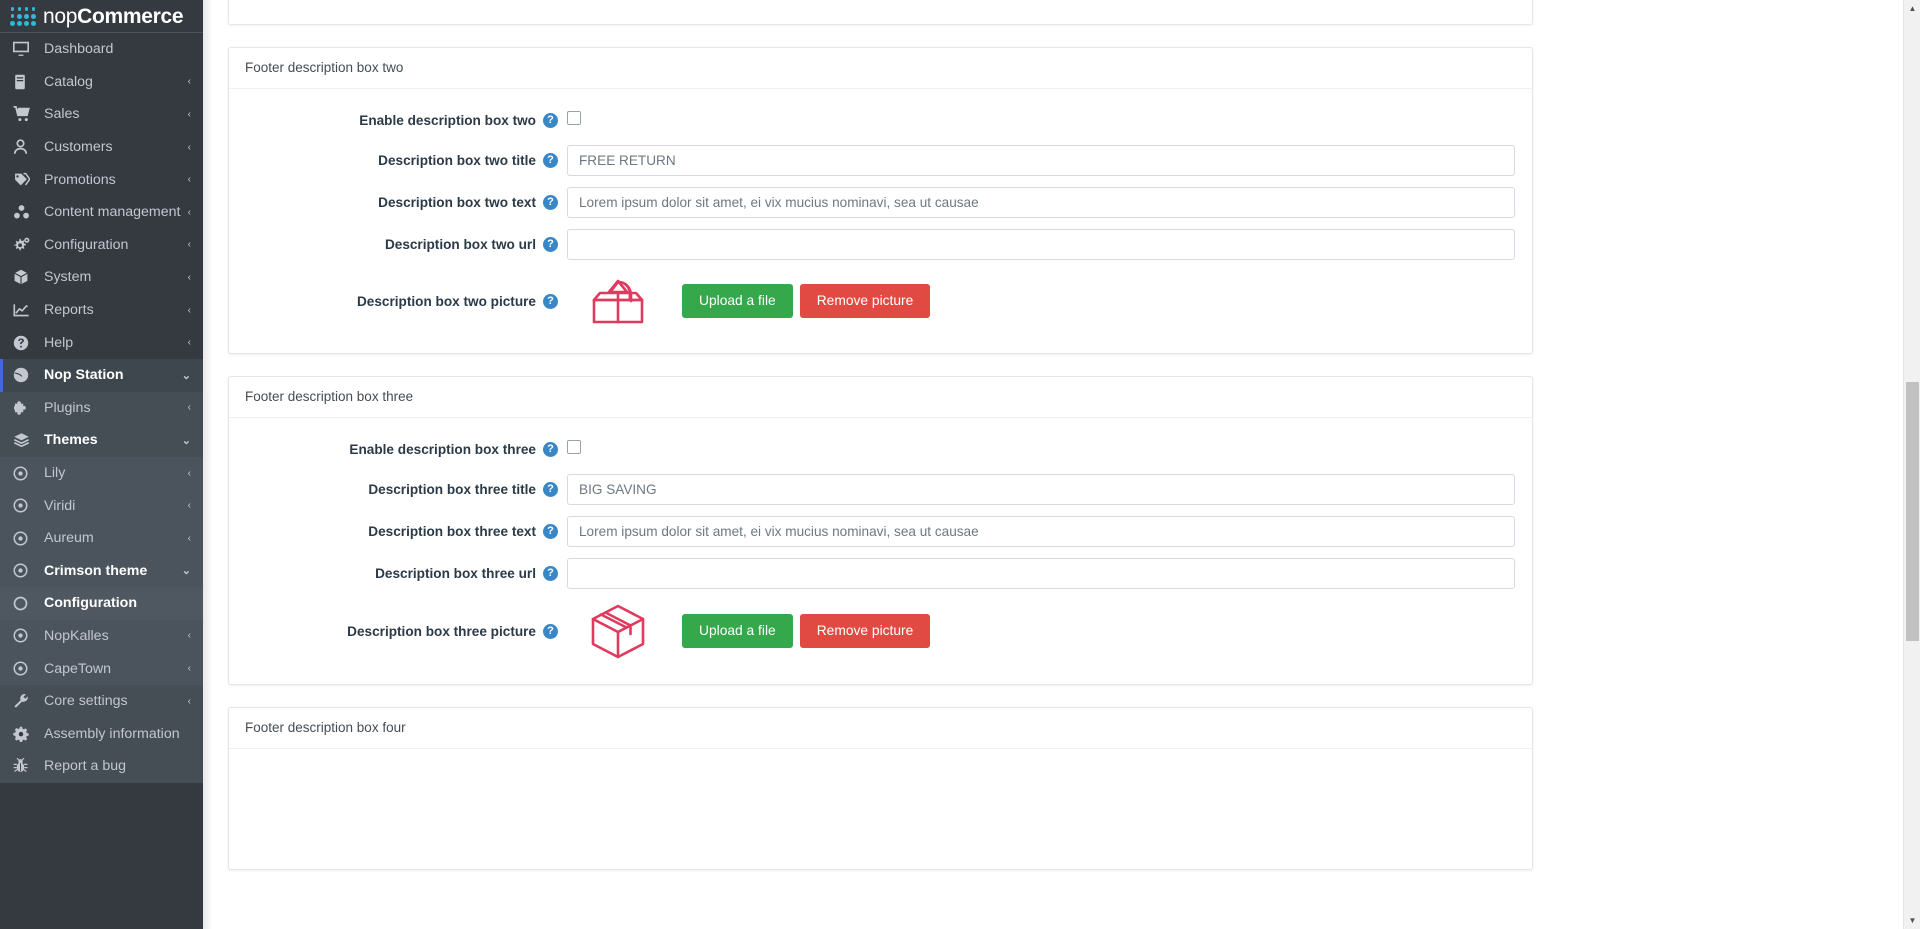  I want to click on chart-icon, so click(24, 310).